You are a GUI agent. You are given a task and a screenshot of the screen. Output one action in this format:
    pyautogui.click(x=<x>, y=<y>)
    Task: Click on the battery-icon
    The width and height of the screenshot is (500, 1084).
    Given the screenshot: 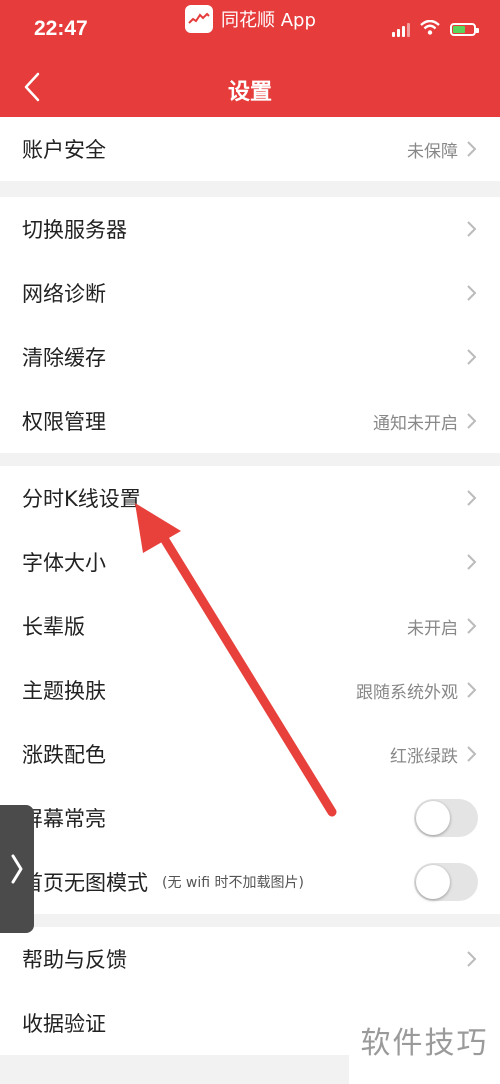 What is the action you would take?
    pyautogui.click(x=464, y=29)
    